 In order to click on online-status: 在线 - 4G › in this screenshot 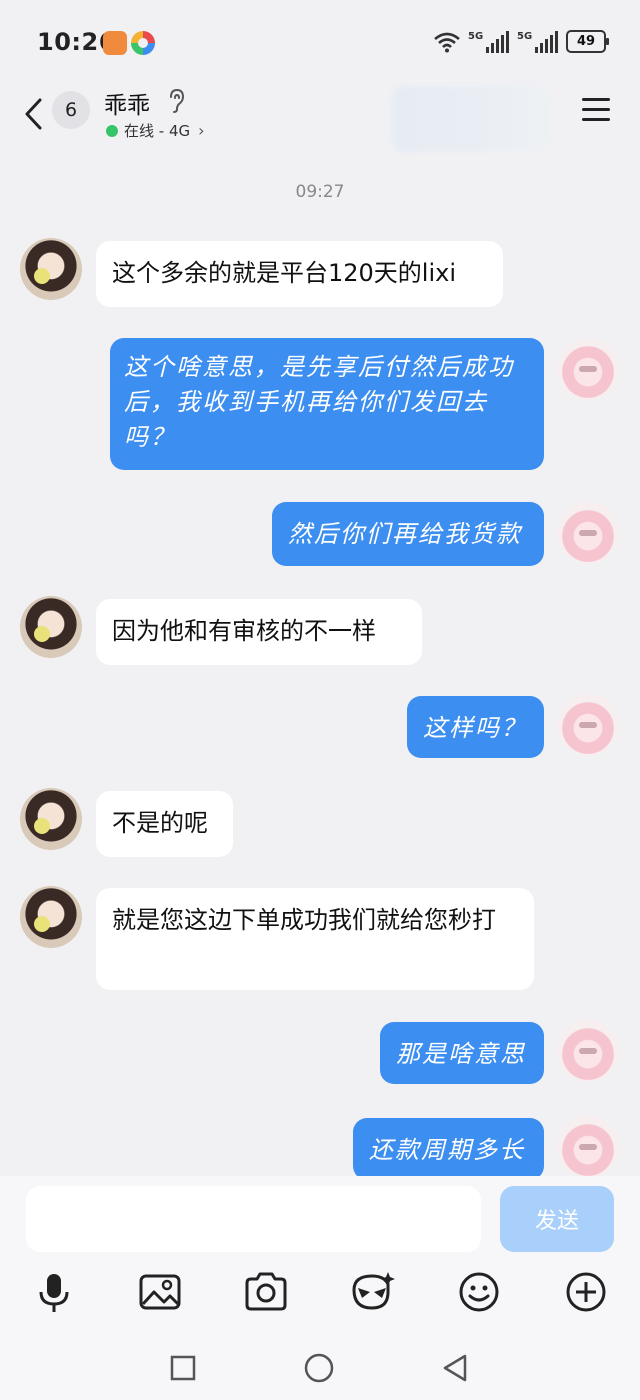, I will do `click(155, 130)`.